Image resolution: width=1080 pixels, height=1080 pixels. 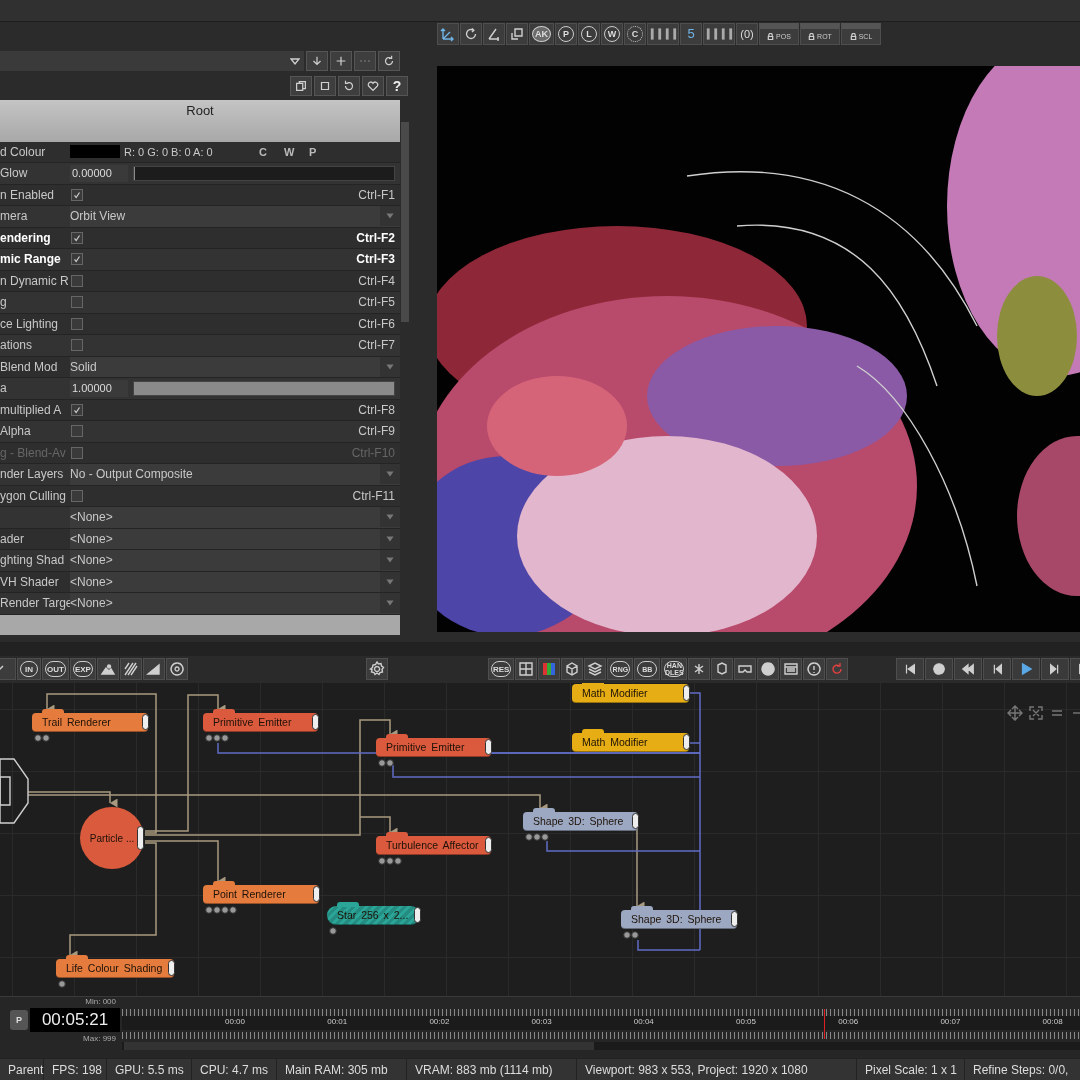 What do you see at coordinates (968, 669) in the screenshot?
I see `rewind-icon` at bounding box center [968, 669].